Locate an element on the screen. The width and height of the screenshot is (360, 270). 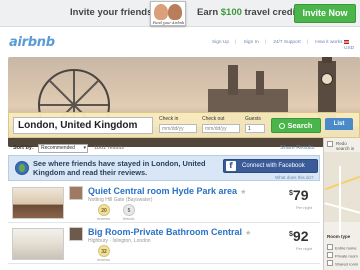
redo-search-checkbox is located at coordinates (330, 144).